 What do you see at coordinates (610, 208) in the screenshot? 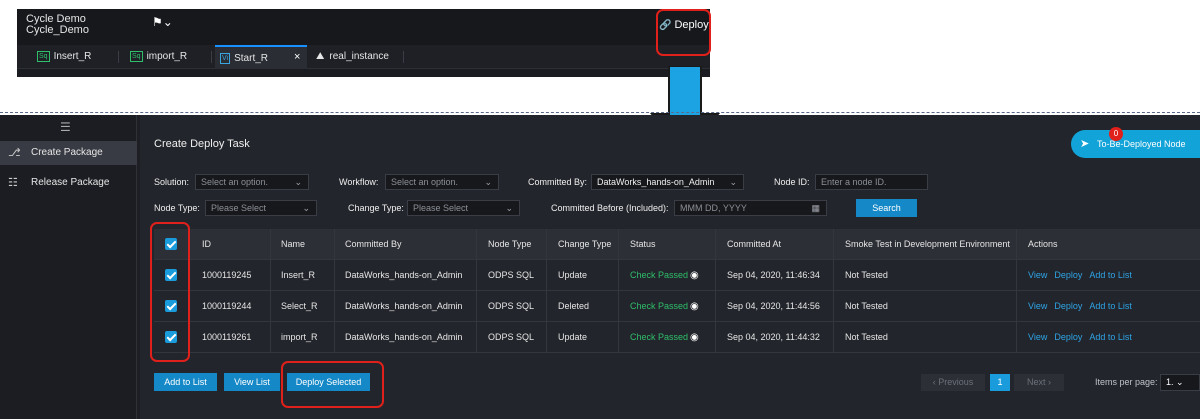
I see `committed-before-label: Committed Before (Included):` at bounding box center [610, 208].